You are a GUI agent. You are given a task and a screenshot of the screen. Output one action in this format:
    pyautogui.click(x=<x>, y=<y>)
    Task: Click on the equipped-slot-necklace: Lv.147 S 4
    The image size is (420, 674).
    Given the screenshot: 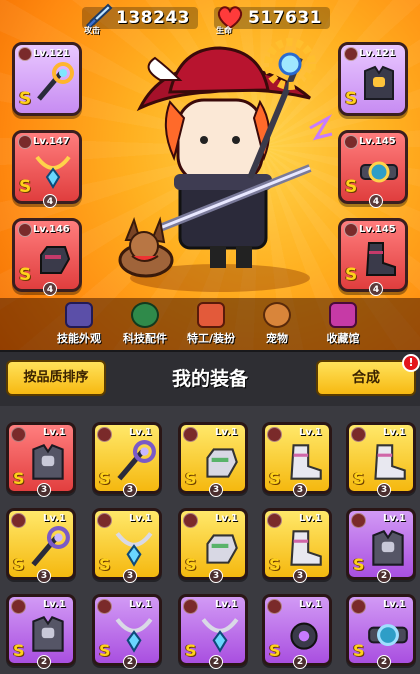 What is the action you would take?
    pyautogui.click(x=47, y=169)
    